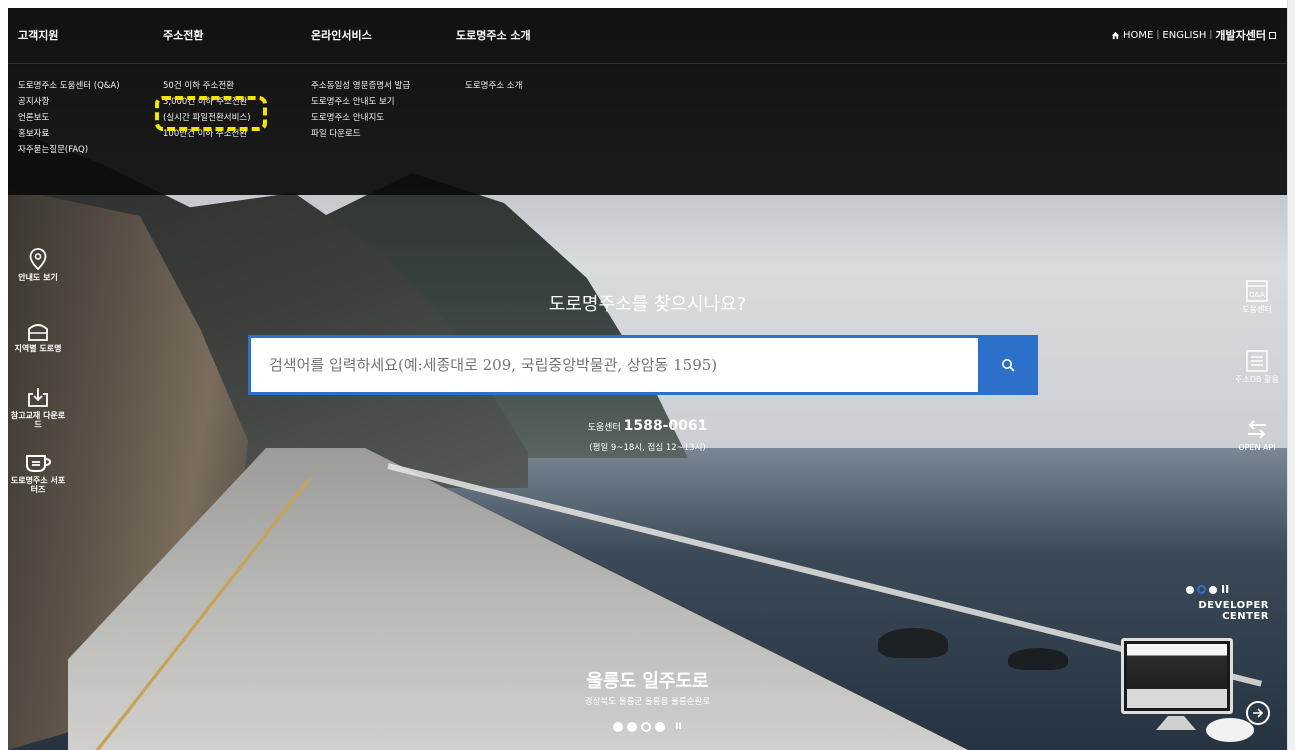 The image size is (1295, 750). I want to click on quick-menu-region: 지역별 도로명, so click(38, 337).